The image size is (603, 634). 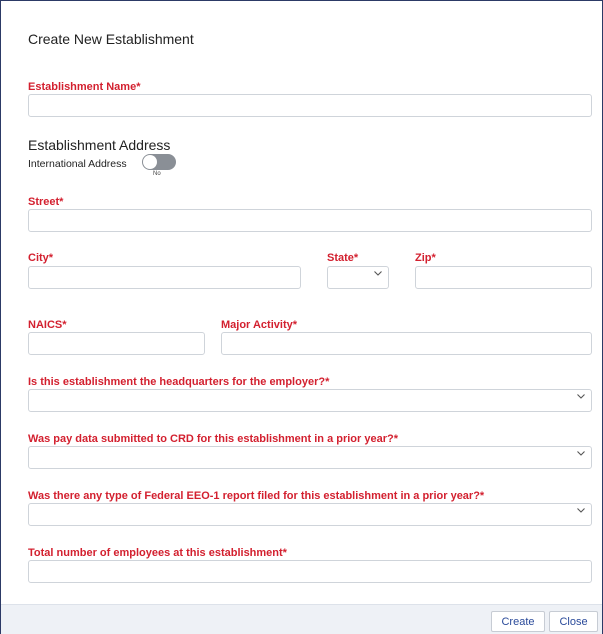 What do you see at coordinates (503, 277) in the screenshot?
I see `zip-input` at bounding box center [503, 277].